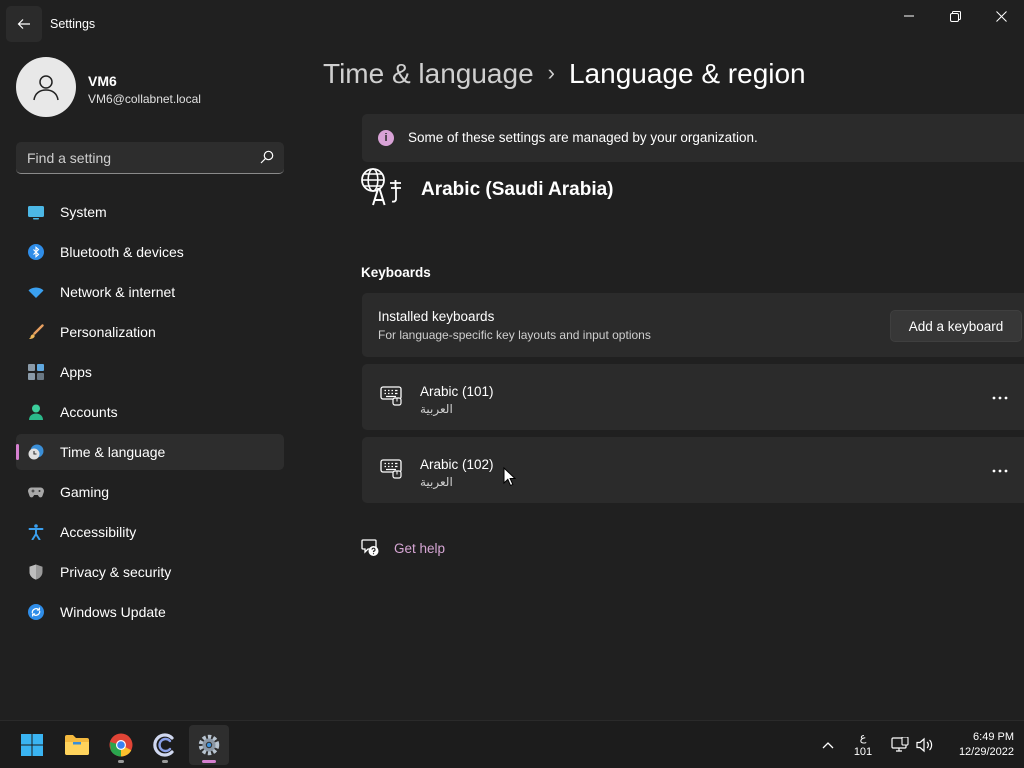 The image size is (1024, 768). Describe the element at coordinates (512, 744) in the screenshot. I see `taskbar: ع 101 6:49 PM 12/29/2022` at that location.